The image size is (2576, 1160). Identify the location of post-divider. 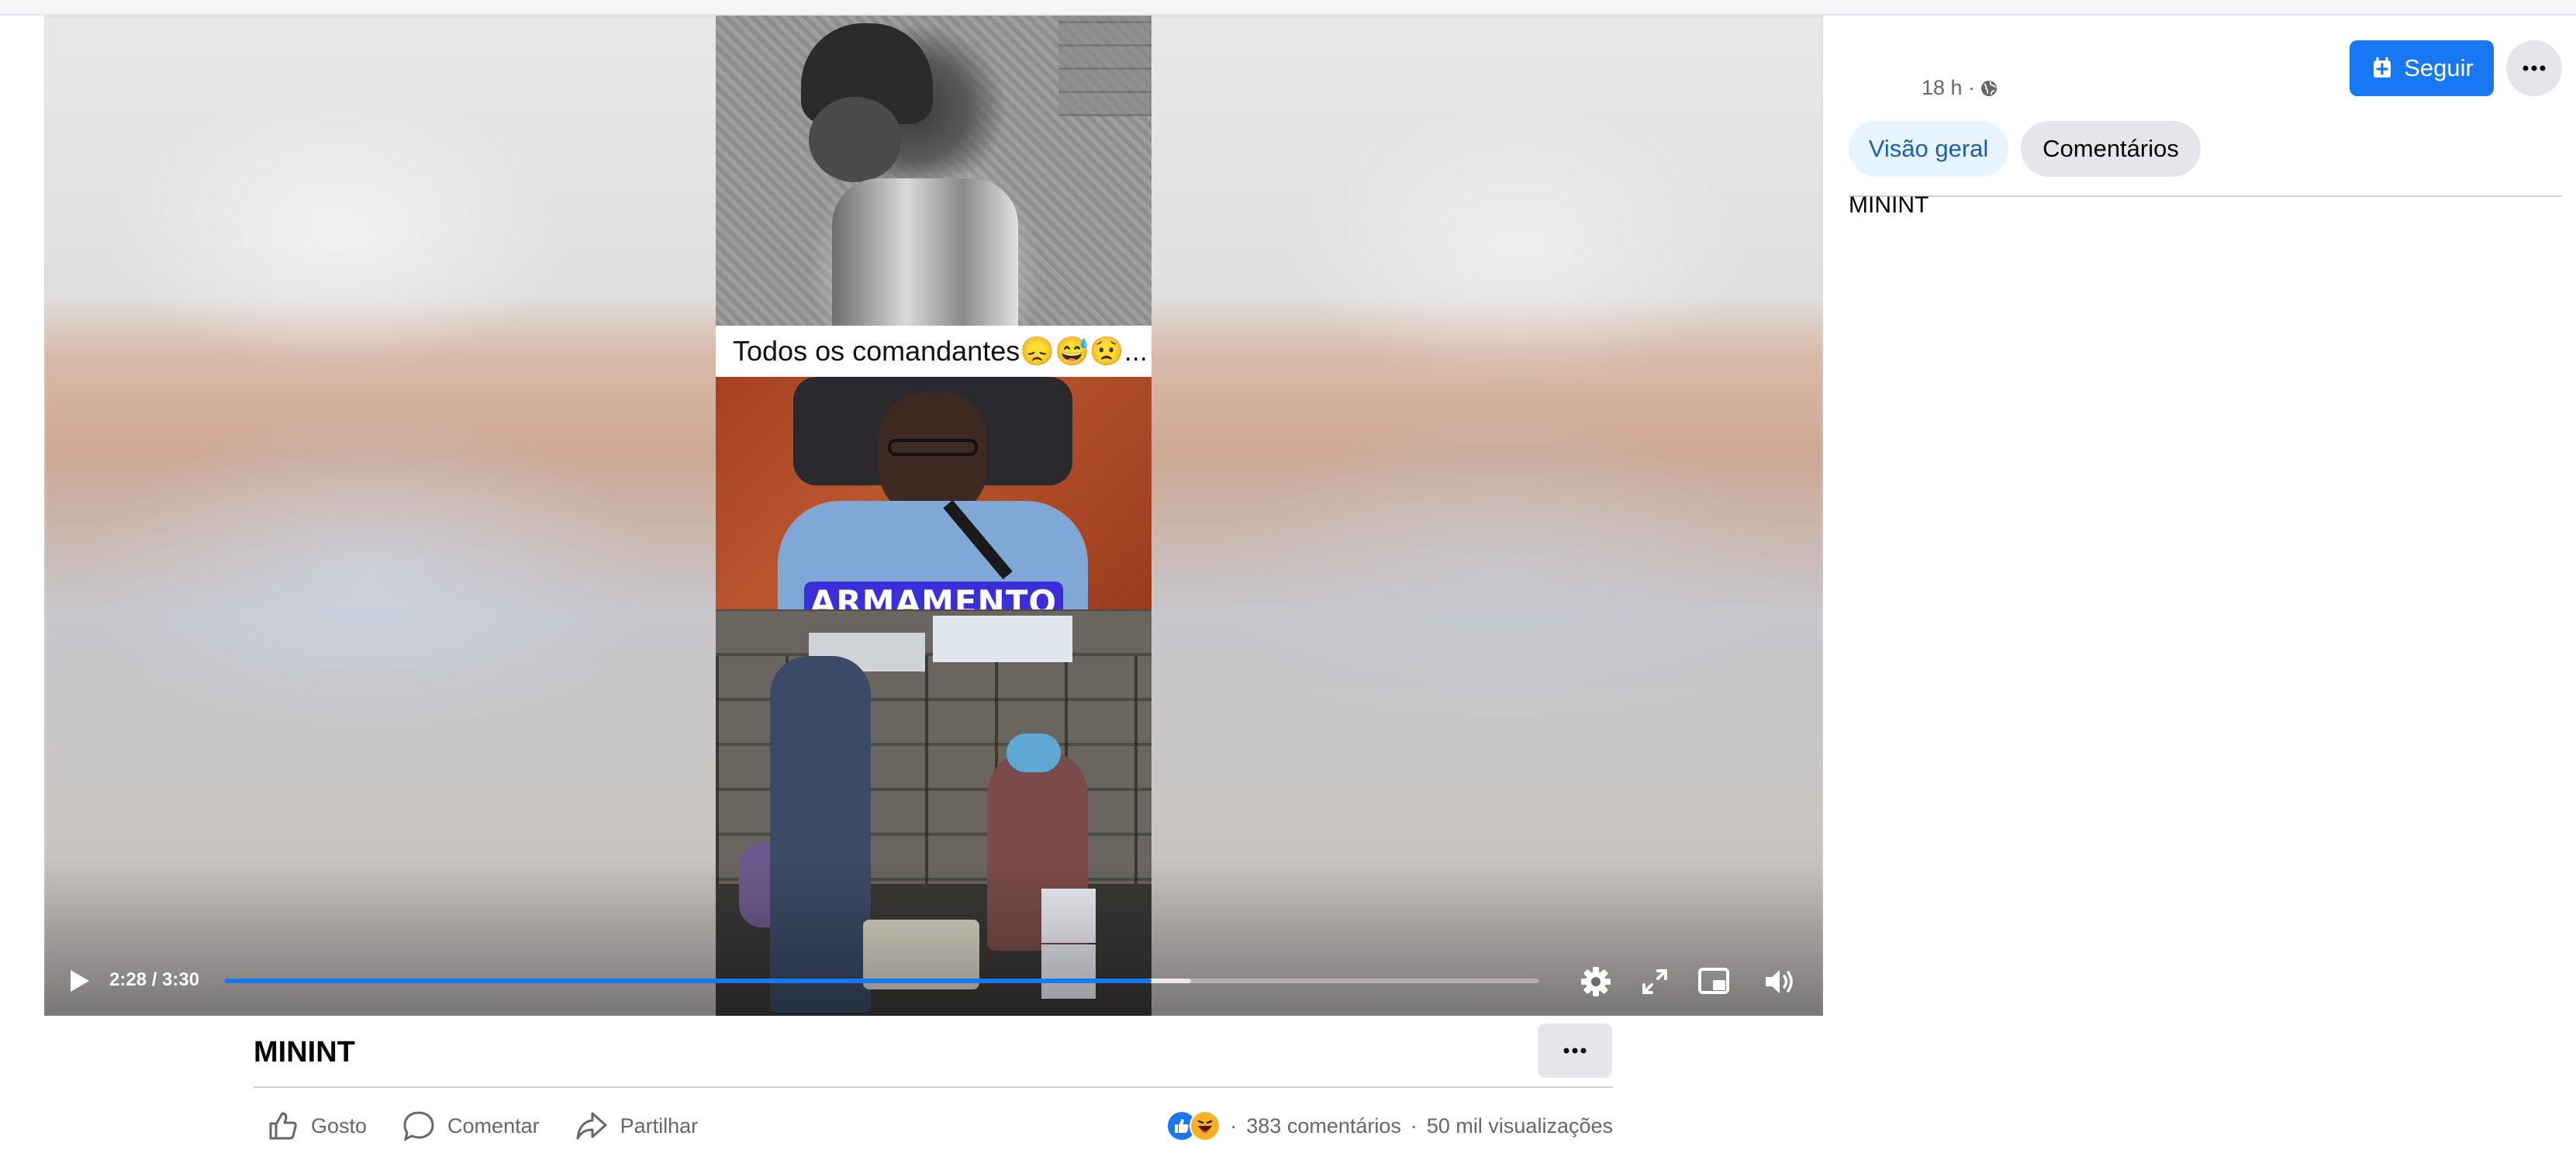
(933, 1087).